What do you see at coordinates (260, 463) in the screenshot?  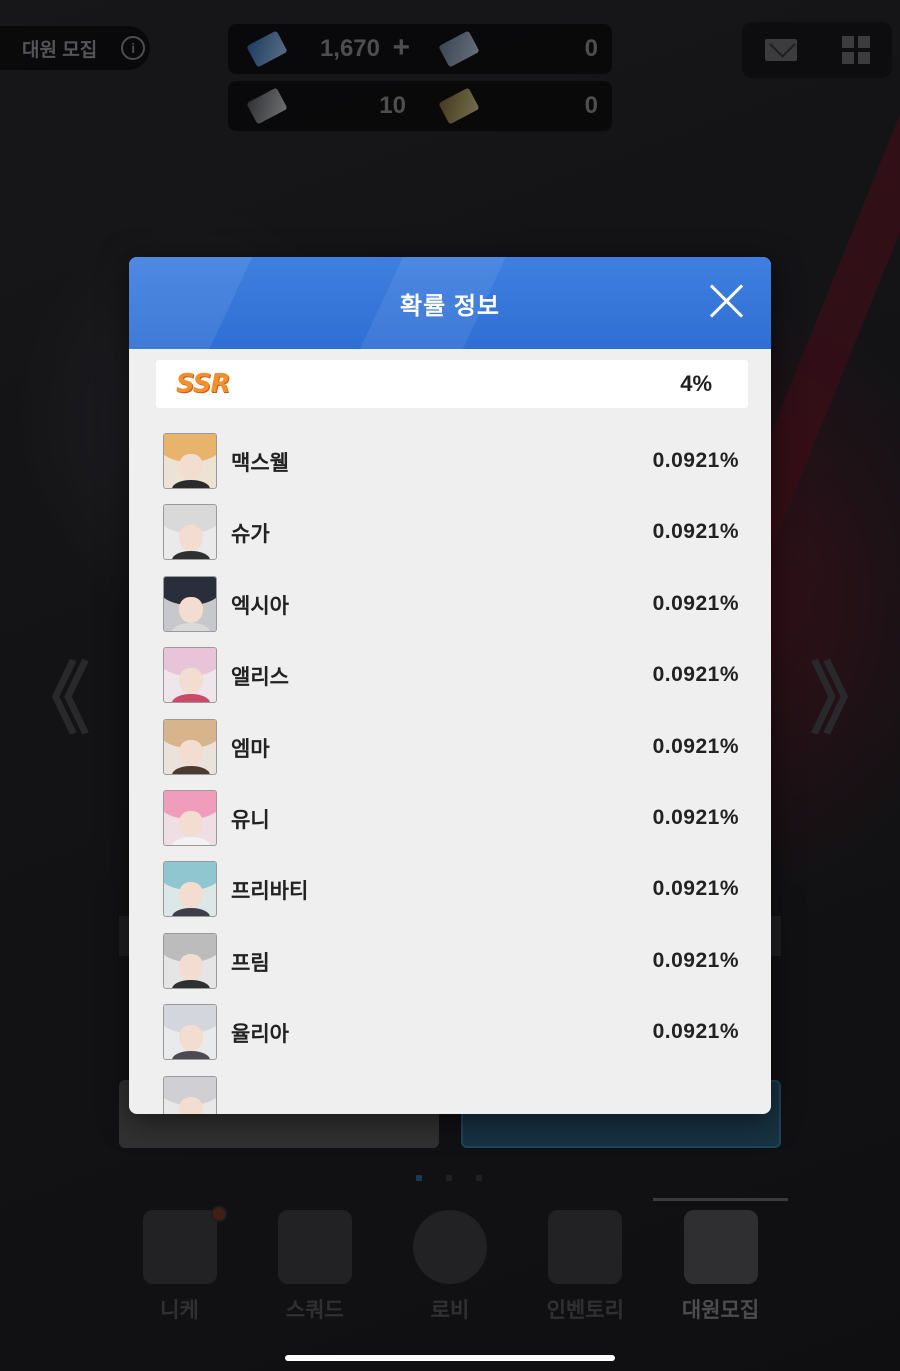 I see `character-name: 맥스웰` at bounding box center [260, 463].